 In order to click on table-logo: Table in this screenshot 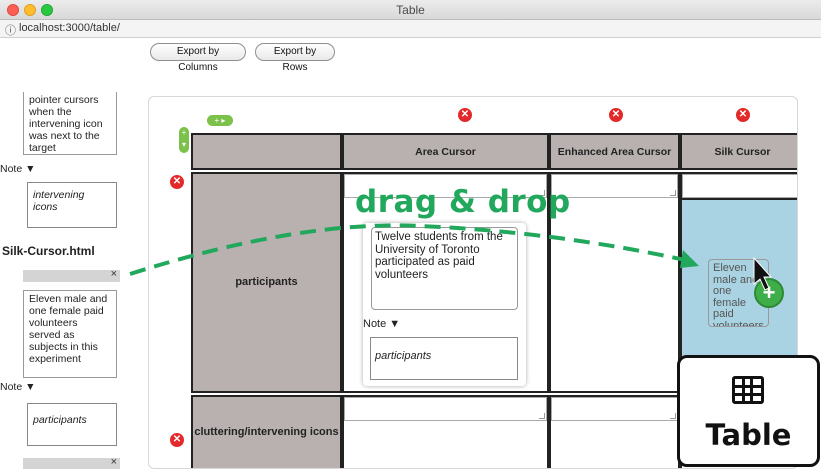, I will do `click(748, 411)`.